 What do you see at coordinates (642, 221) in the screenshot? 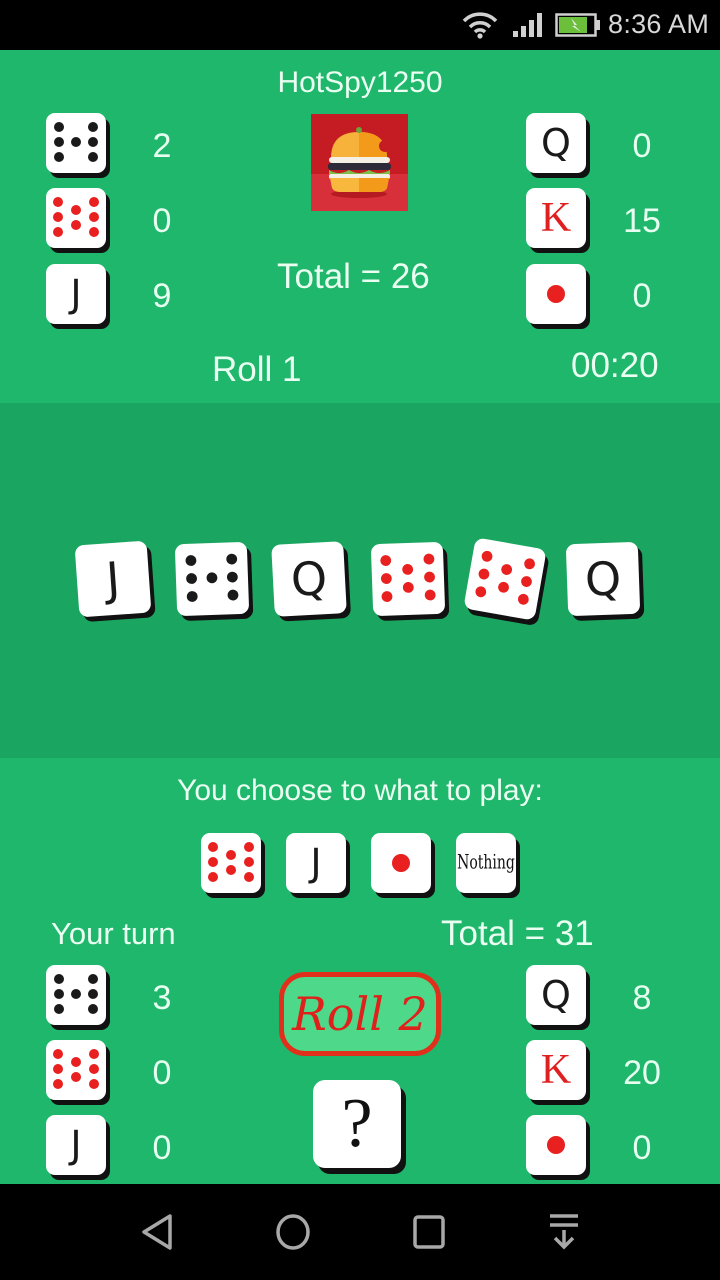
I see `opponent-king-count: 15` at bounding box center [642, 221].